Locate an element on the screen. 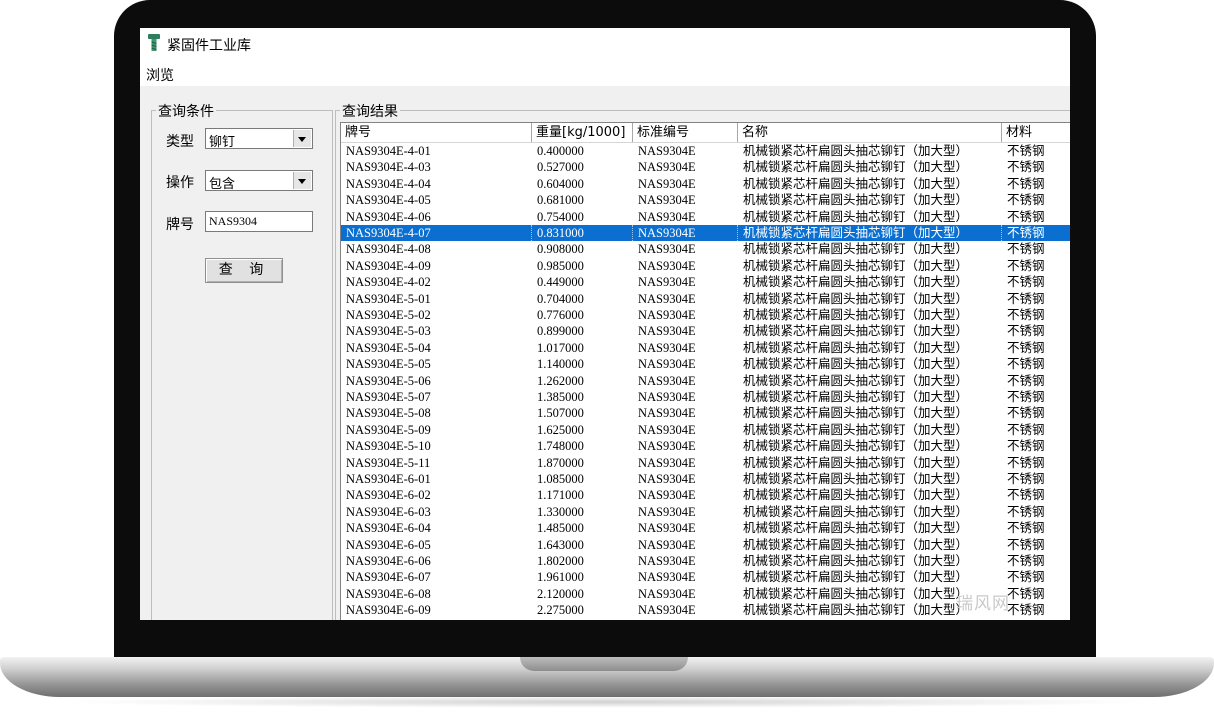  query-button: 查 询 is located at coordinates (244, 270).